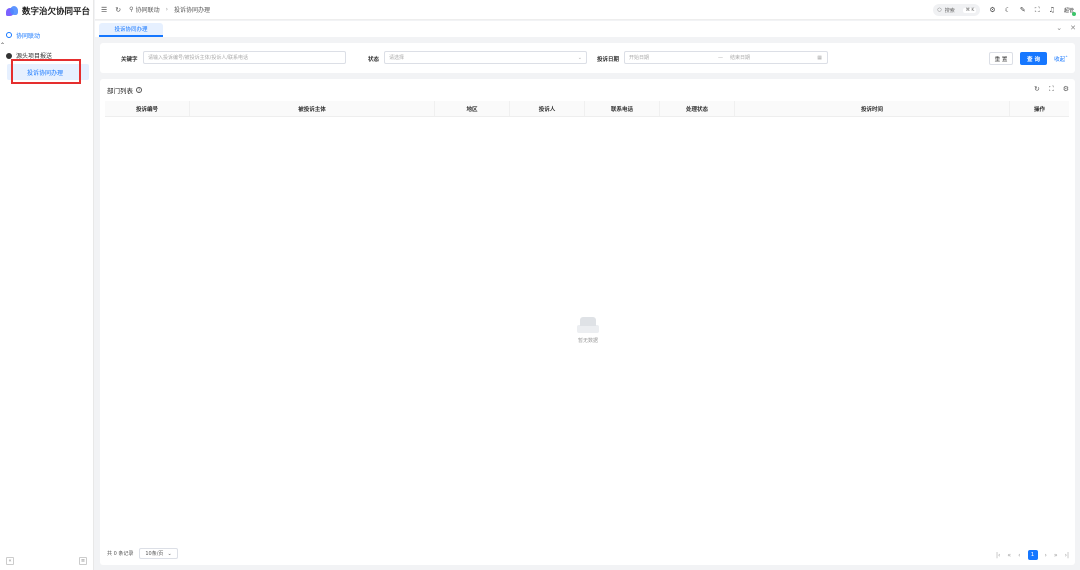 Image resolution: width=1080 pixels, height=570 pixels. Describe the element at coordinates (28, 36) in the screenshot. I see `menu-group-label: 协同联动` at that location.